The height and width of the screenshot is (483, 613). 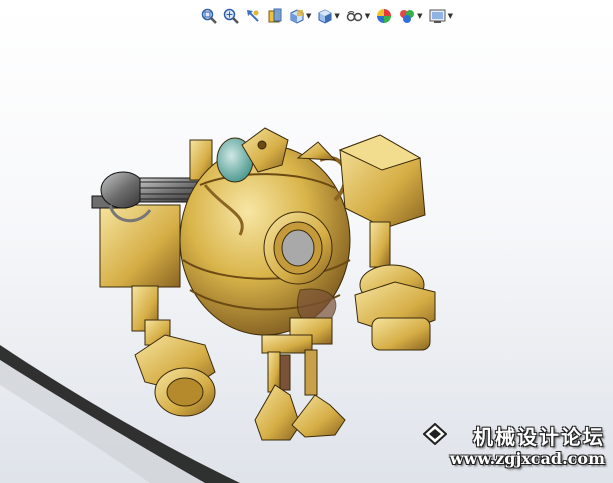 I want to click on robot-torso, so click(x=265, y=231).